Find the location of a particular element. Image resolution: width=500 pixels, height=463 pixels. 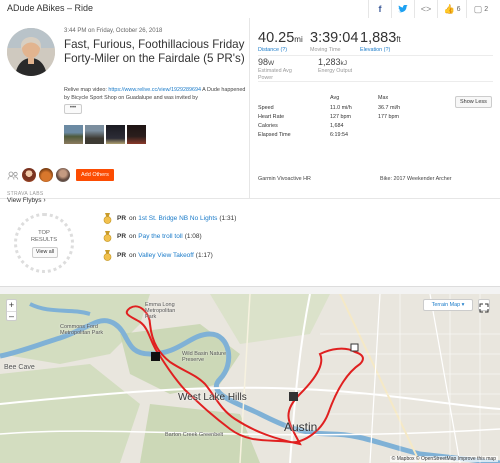

segment-link: Valley View Takeoff is located at coordinates (166, 255).